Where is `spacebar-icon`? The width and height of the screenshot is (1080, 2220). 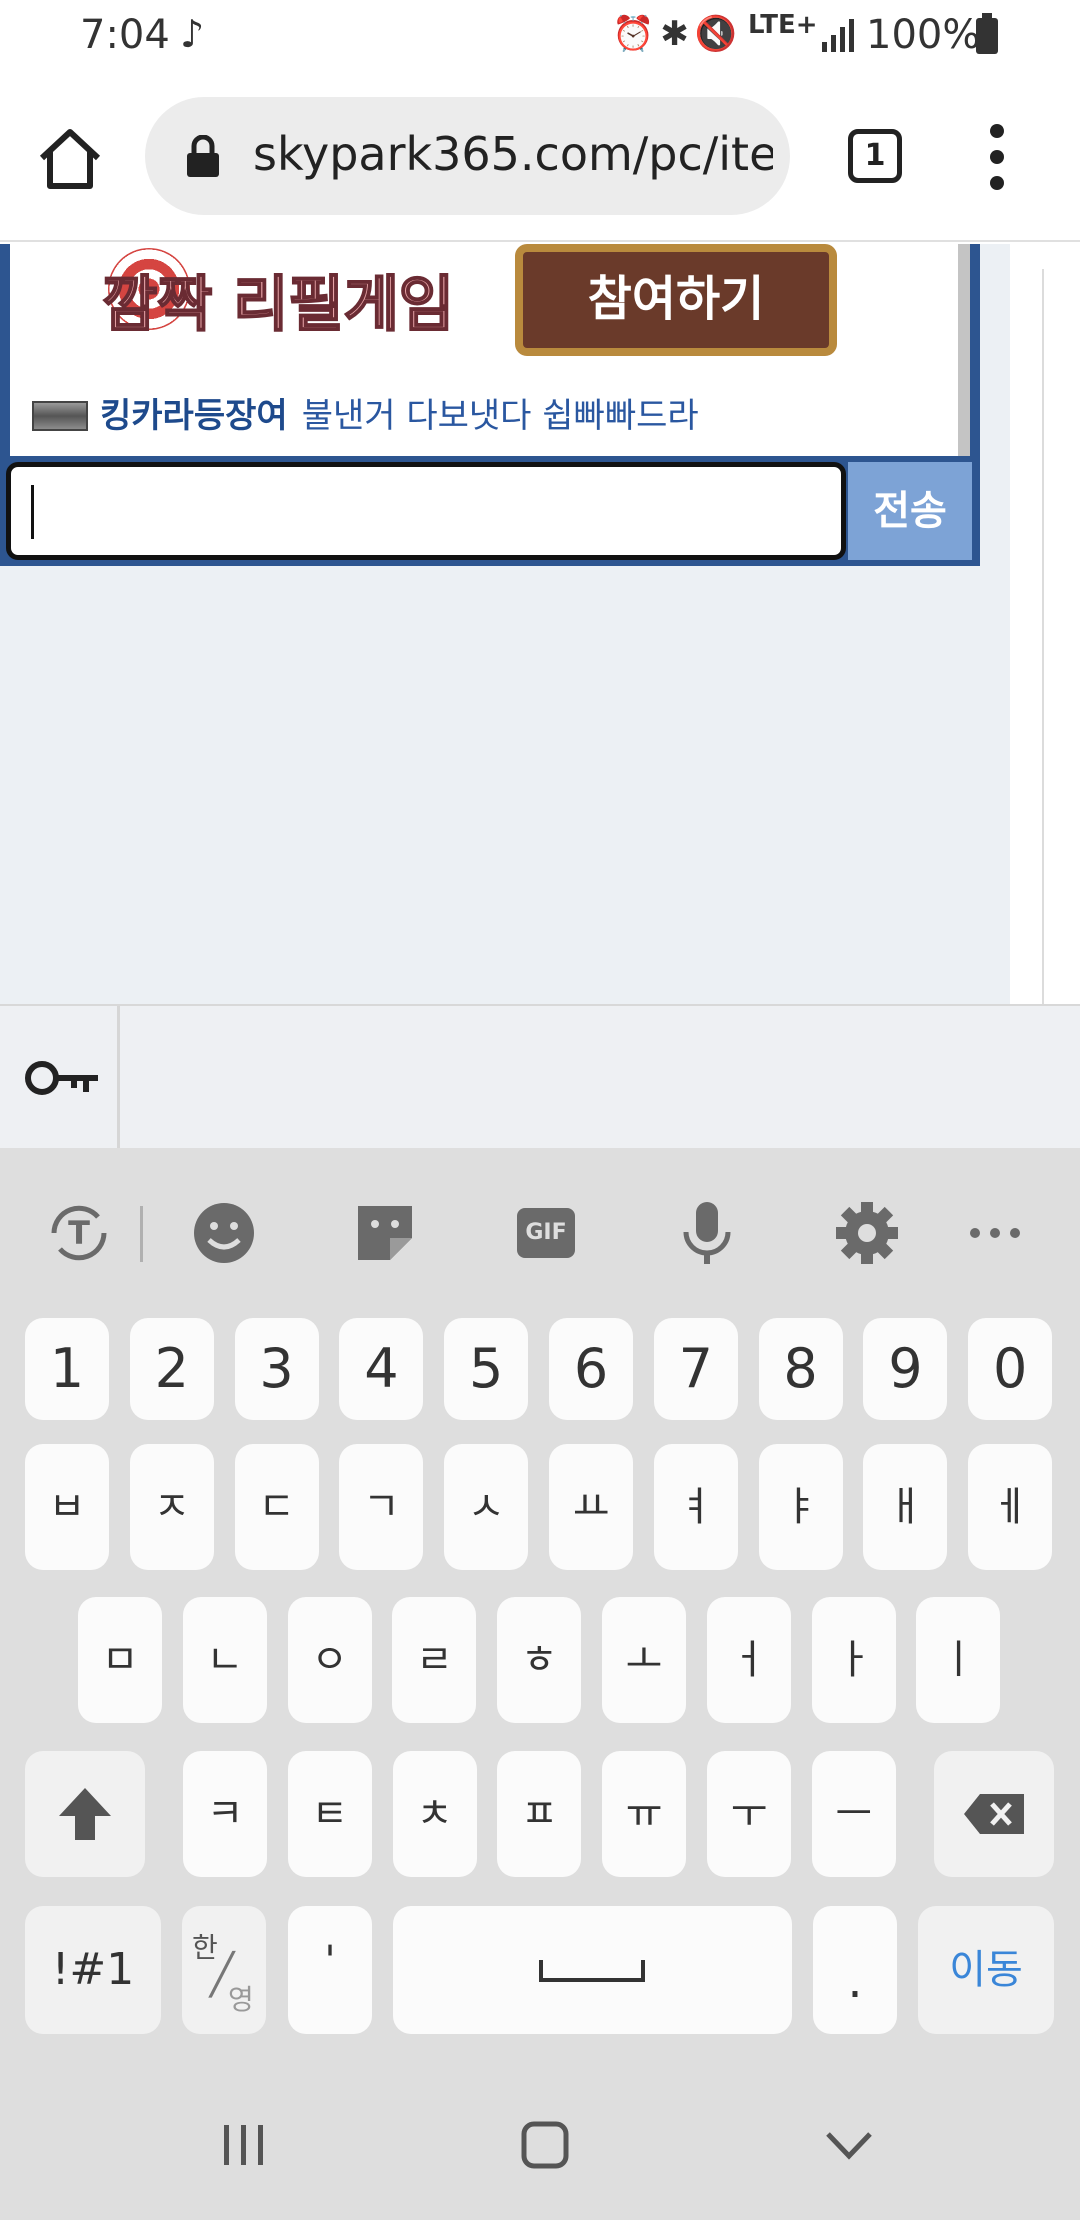
spacebar-icon is located at coordinates (592, 1971).